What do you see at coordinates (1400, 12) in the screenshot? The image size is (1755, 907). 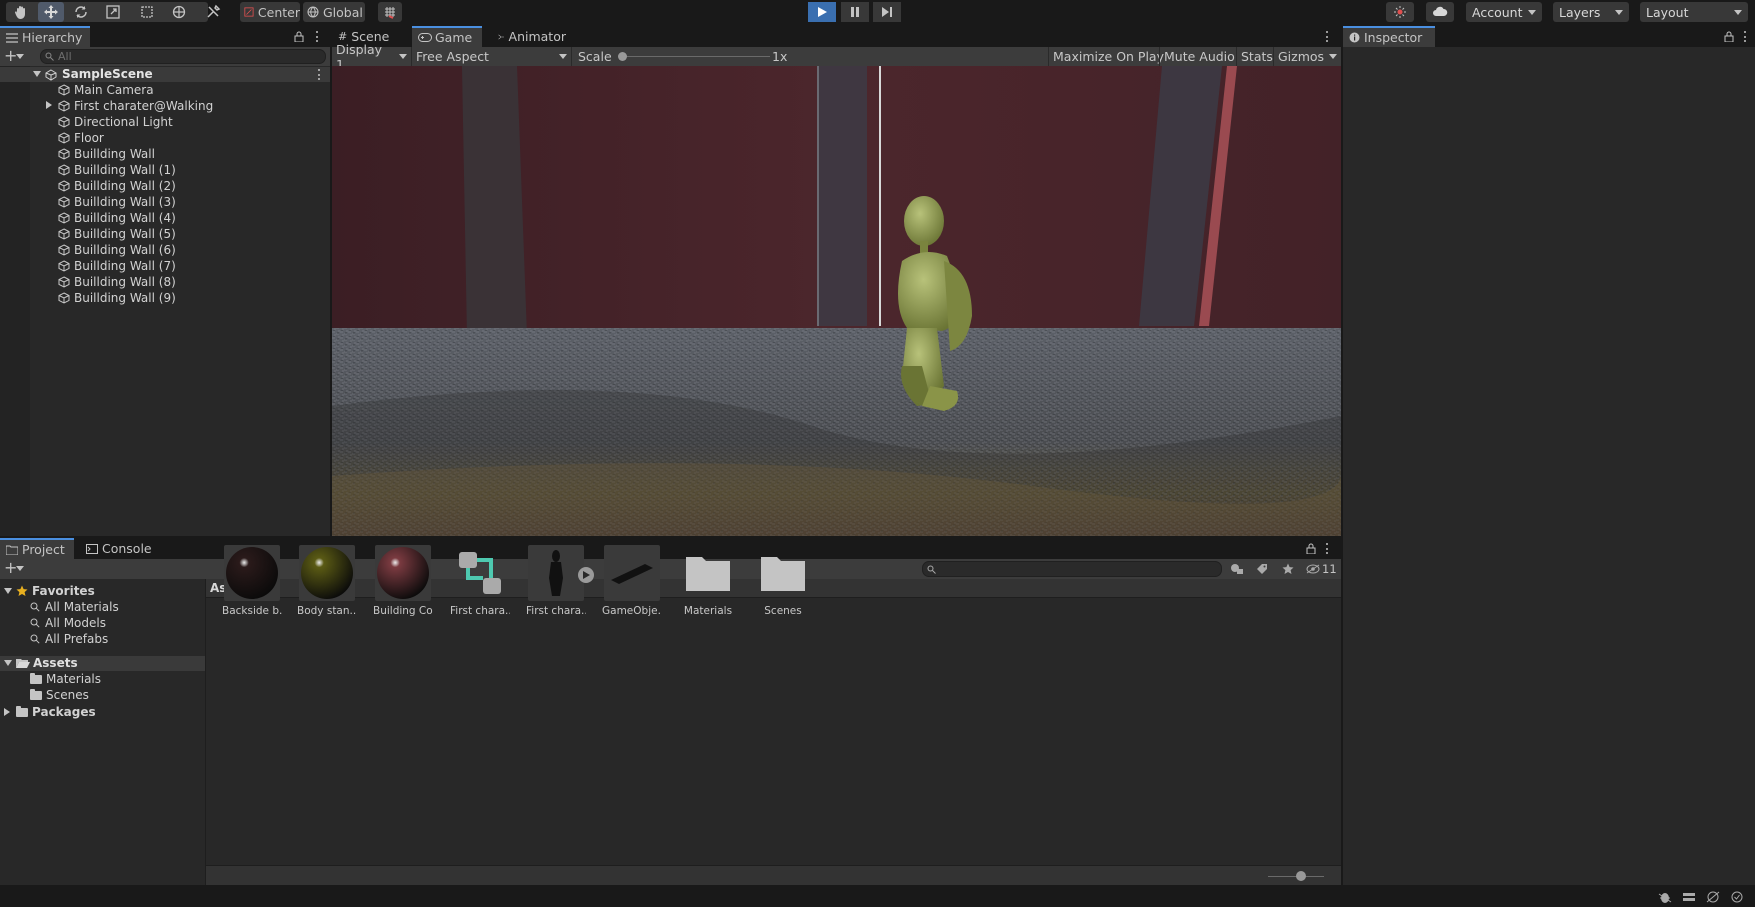 I see `collab-button` at bounding box center [1400, 12].